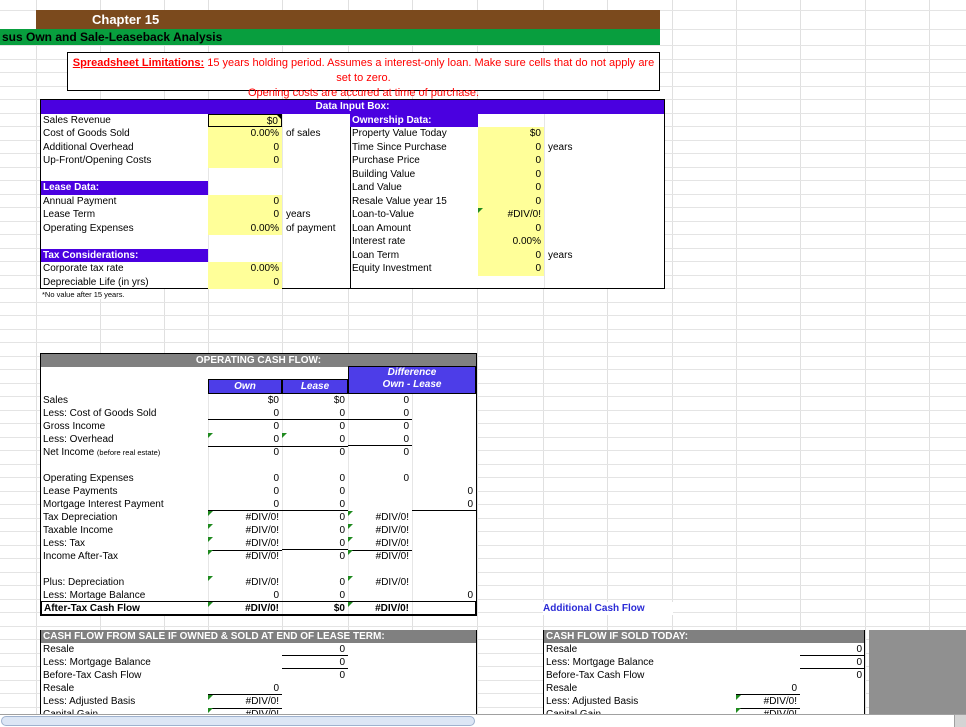  I want to click on property-value-input: $0, so click(511, 134).